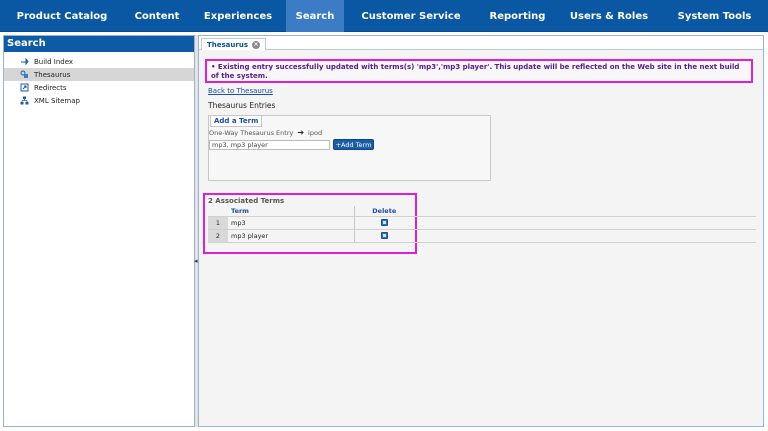 The width and height of the screenshot is (768, 431). I want to click on sitemap-icon, so click(24, 100).